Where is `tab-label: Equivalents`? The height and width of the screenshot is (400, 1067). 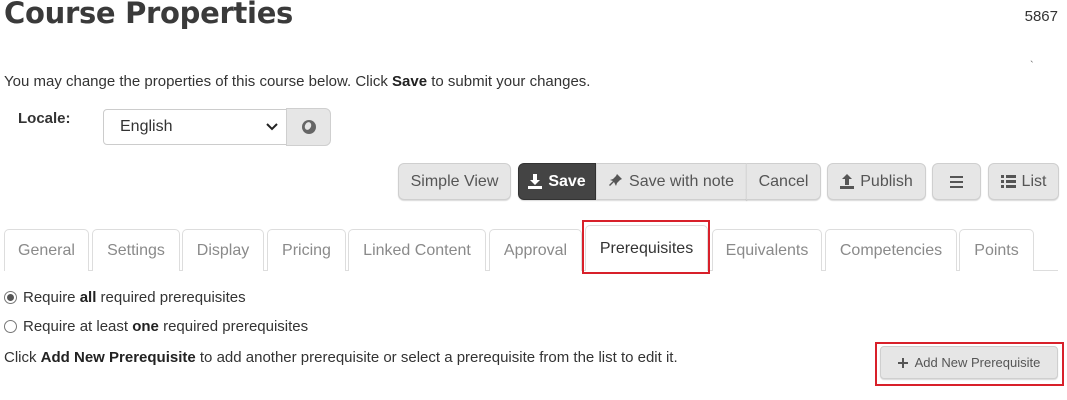
tab-label: Equivalents is located at coordinates (767, 250).